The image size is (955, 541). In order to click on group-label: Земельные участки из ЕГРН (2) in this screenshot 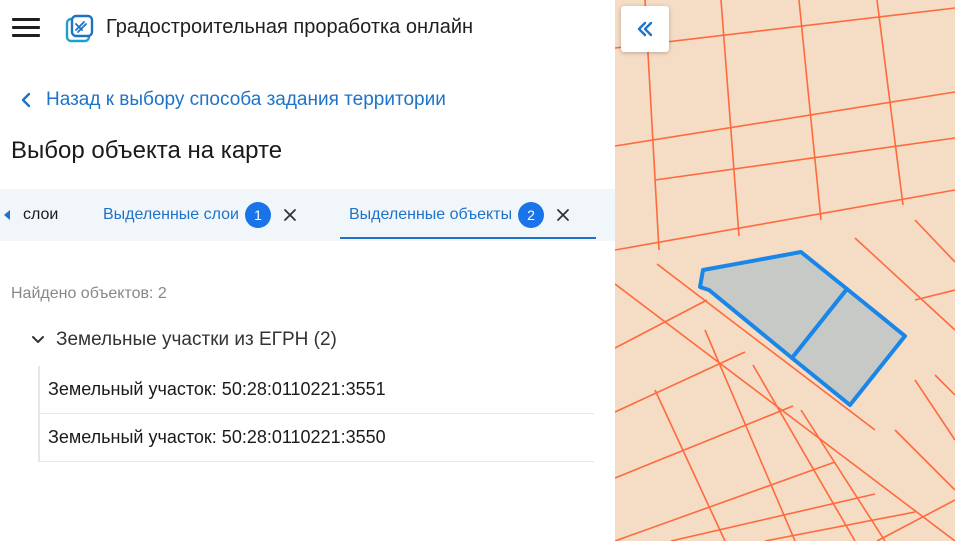, I will do `click(196, 339)`.